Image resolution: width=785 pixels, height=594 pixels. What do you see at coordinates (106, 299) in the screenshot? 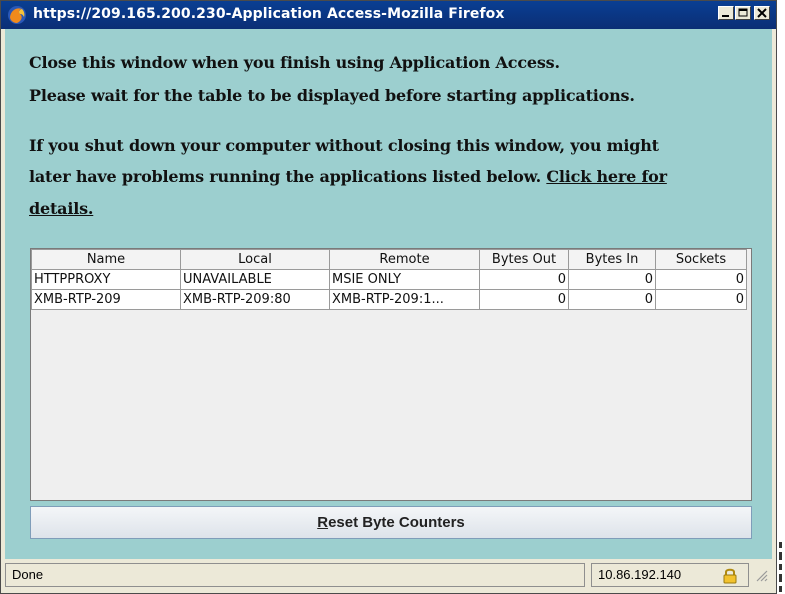
I see `cell-name: XMB-RTP-209` at bounding box center [106, 299].